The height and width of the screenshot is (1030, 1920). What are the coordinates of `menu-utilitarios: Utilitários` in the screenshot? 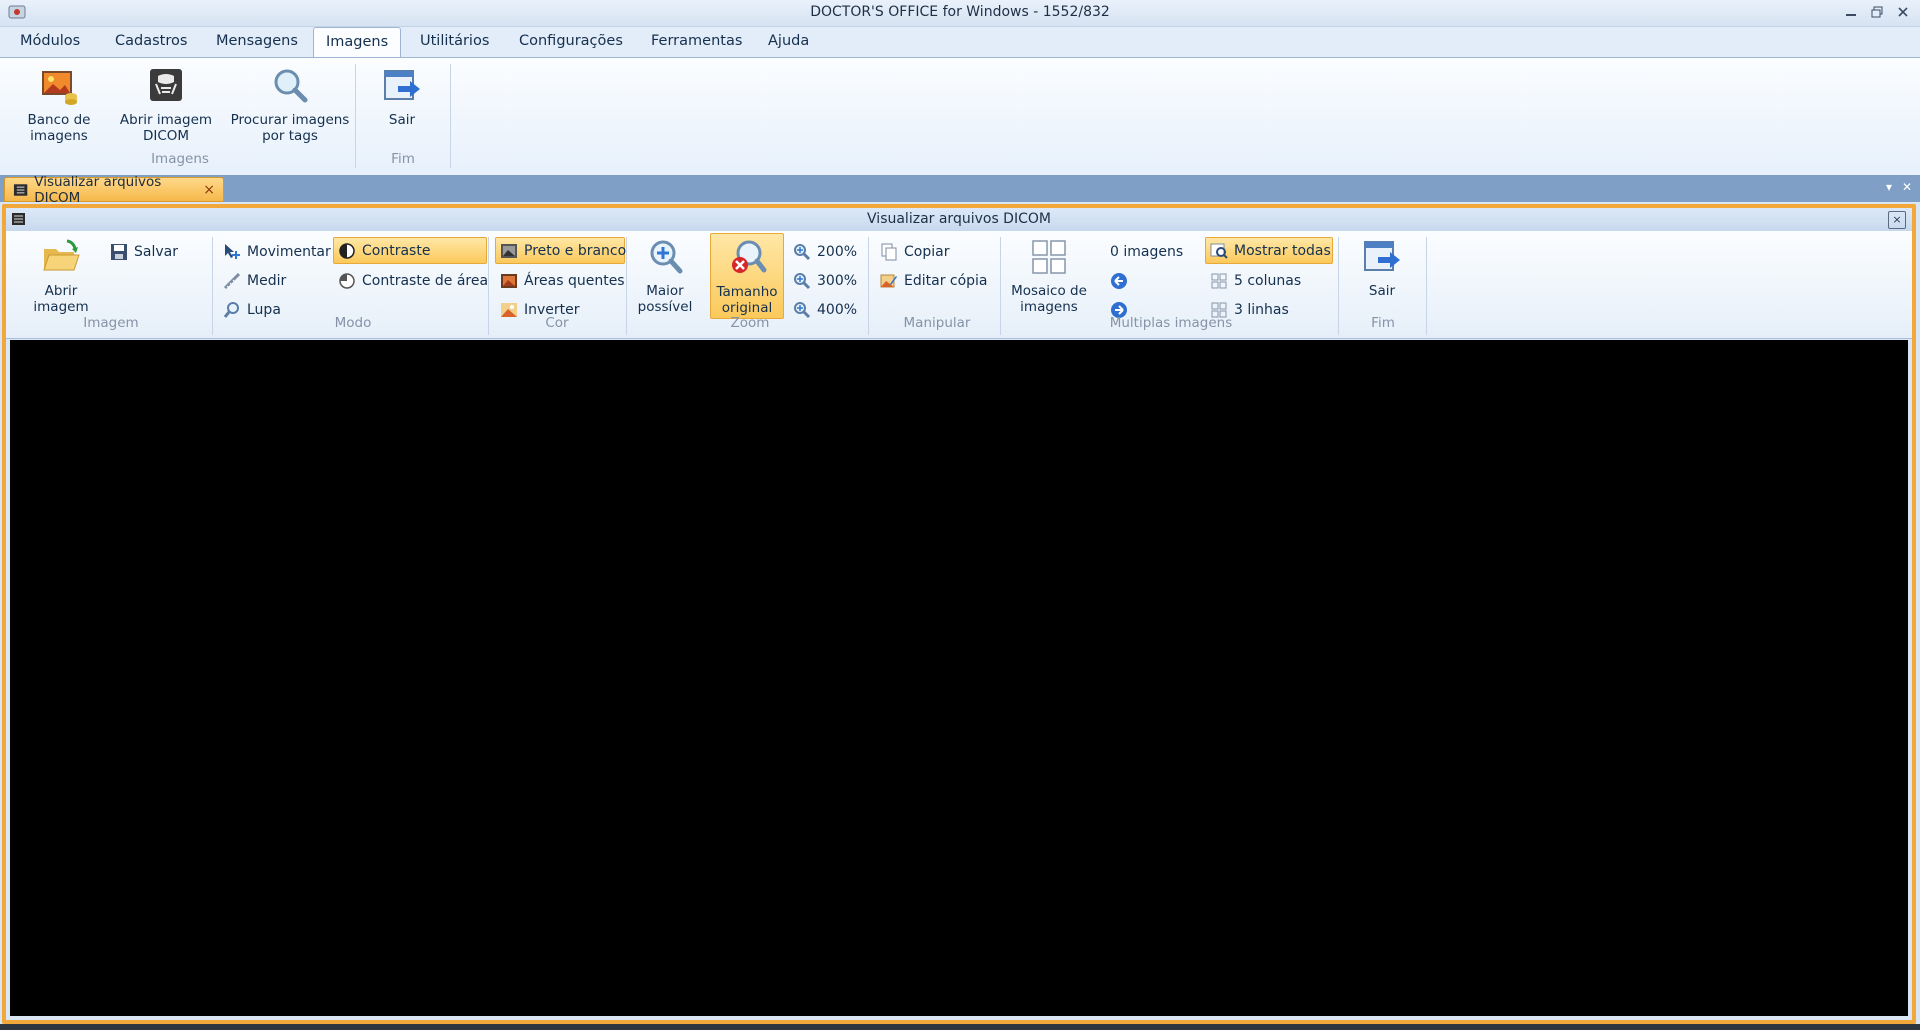 It's located at (454, 41).